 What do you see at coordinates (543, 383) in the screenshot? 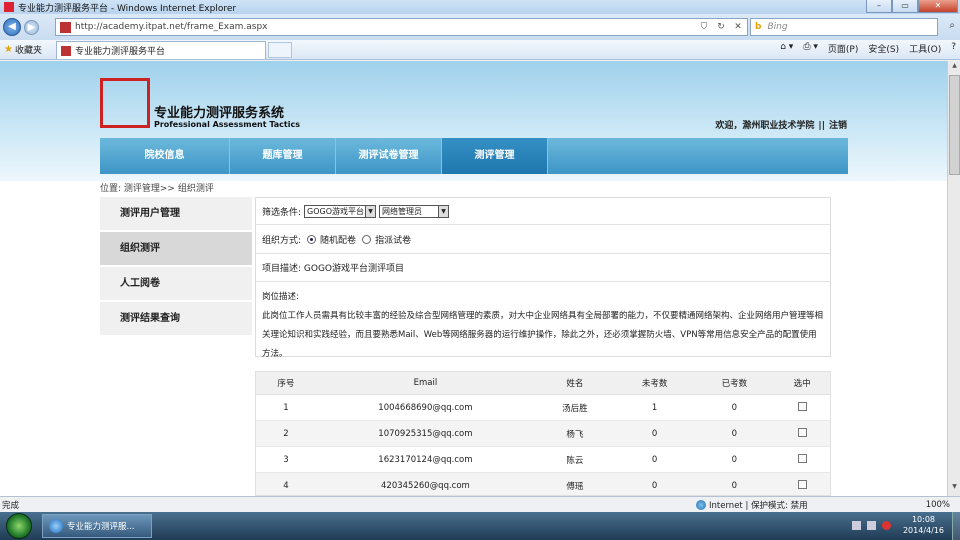
I see `table-header: 序号 Email 姓名 未考数 已考数 选中` at bounding box center [543, 383].